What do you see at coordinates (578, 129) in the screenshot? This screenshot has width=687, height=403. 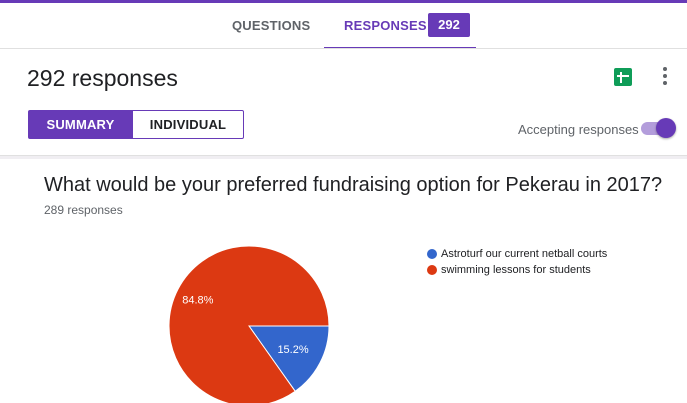 I see `accepting-responses-label: Accepting responses` at bounding box center [578, 129].